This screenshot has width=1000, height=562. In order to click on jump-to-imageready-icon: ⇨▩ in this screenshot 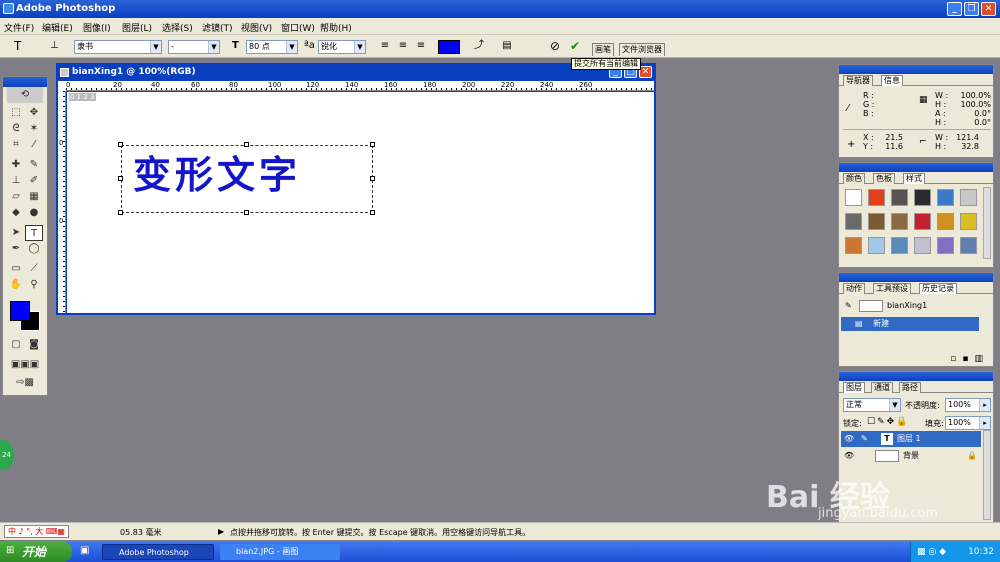, I will do `click(25, 383)`.